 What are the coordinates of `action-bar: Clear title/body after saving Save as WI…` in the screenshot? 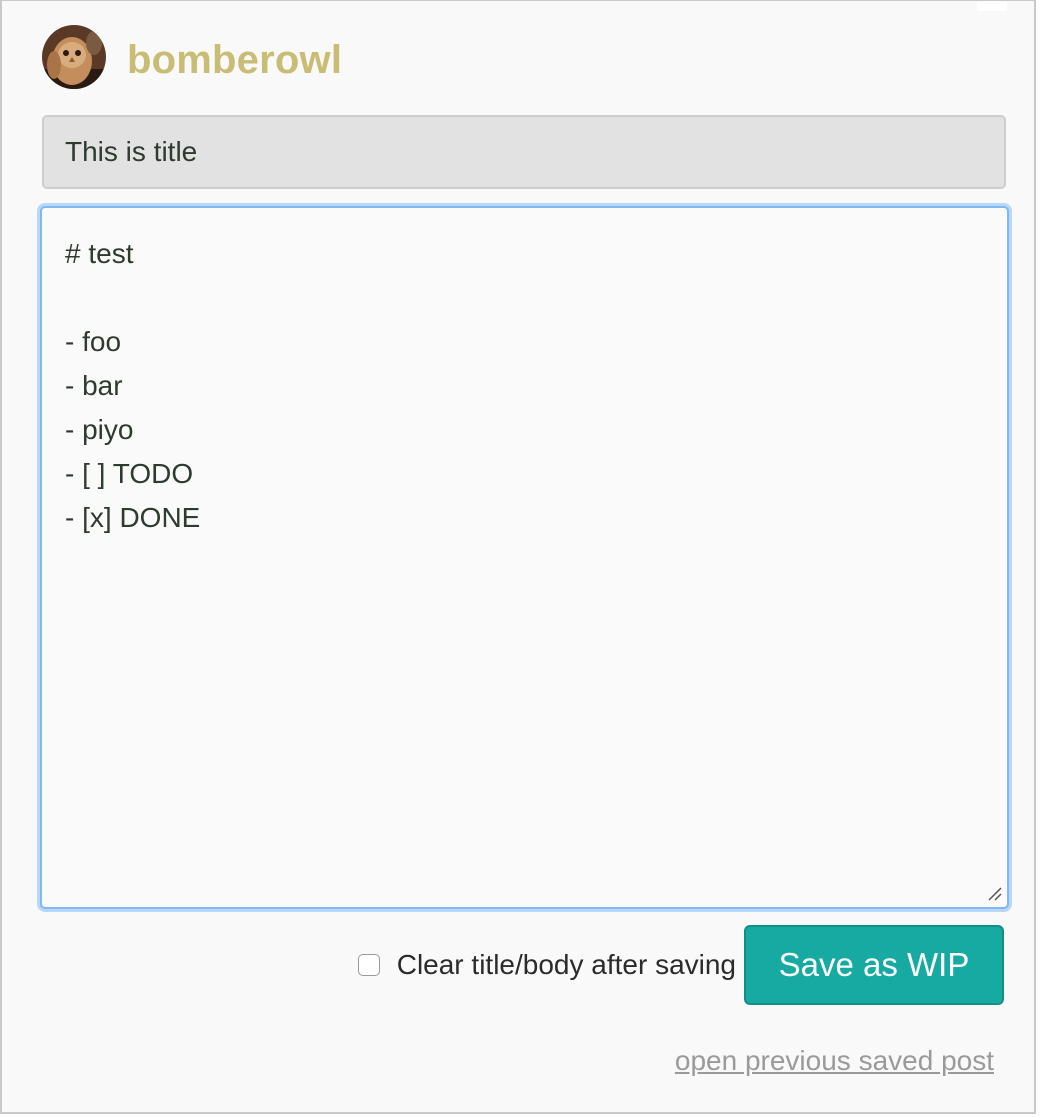 It's located at (678, 965).